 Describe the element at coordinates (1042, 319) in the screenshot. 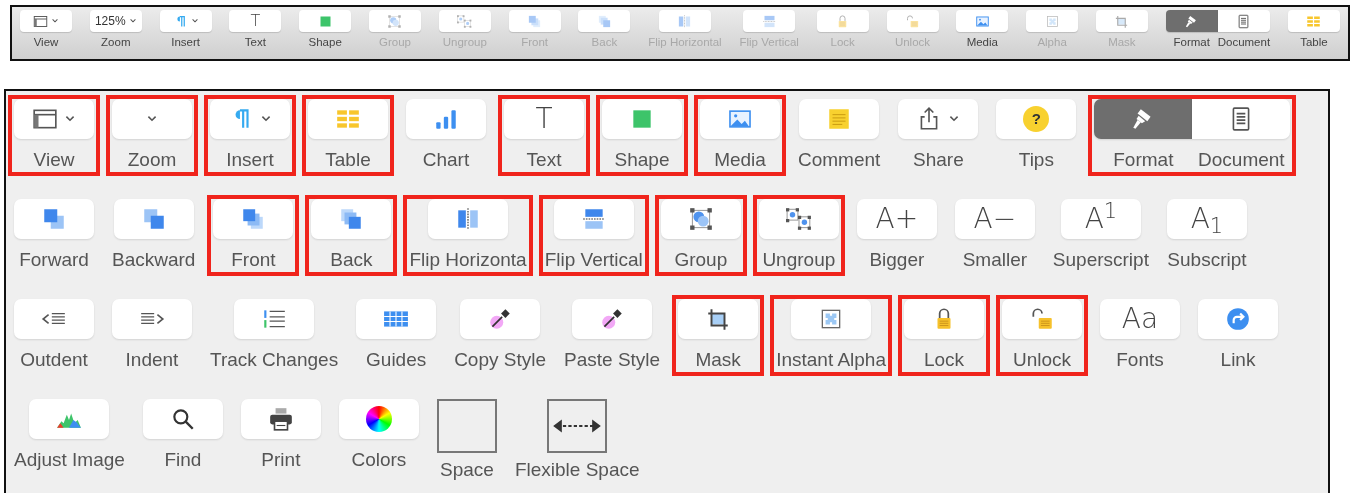

I see `unlock-button` at that location.